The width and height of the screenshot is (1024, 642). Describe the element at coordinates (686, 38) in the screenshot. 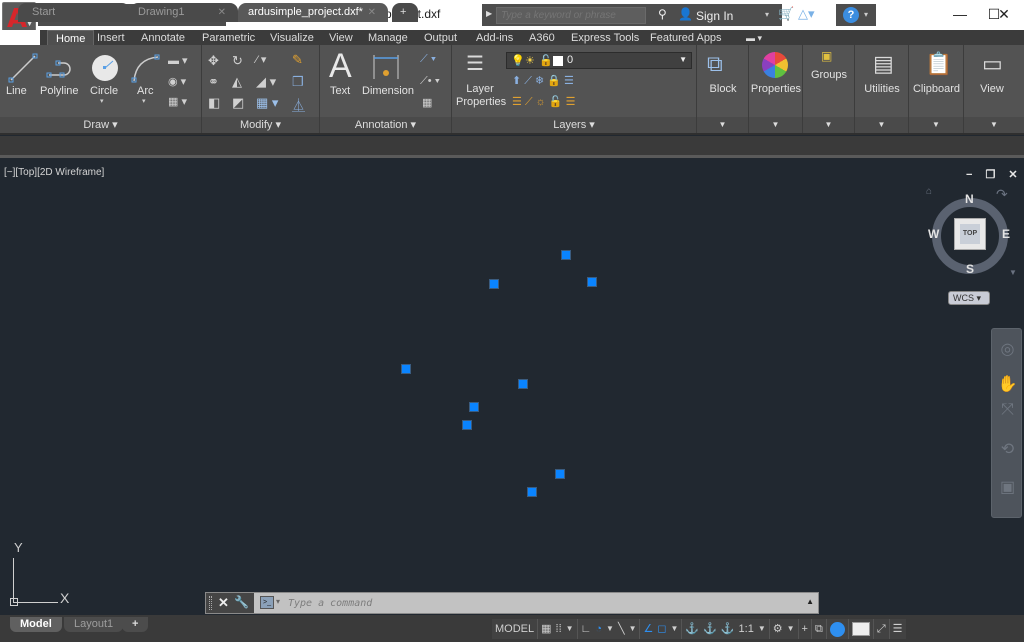

I see `tab-featured-apps: Featured Apps` at that location.